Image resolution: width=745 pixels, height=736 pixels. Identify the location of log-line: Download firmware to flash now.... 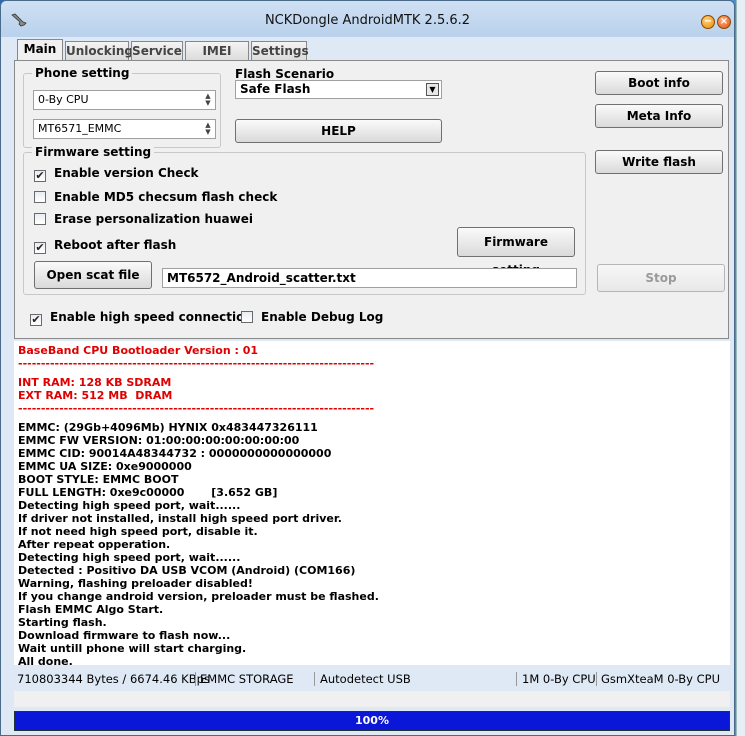
(124, 635).